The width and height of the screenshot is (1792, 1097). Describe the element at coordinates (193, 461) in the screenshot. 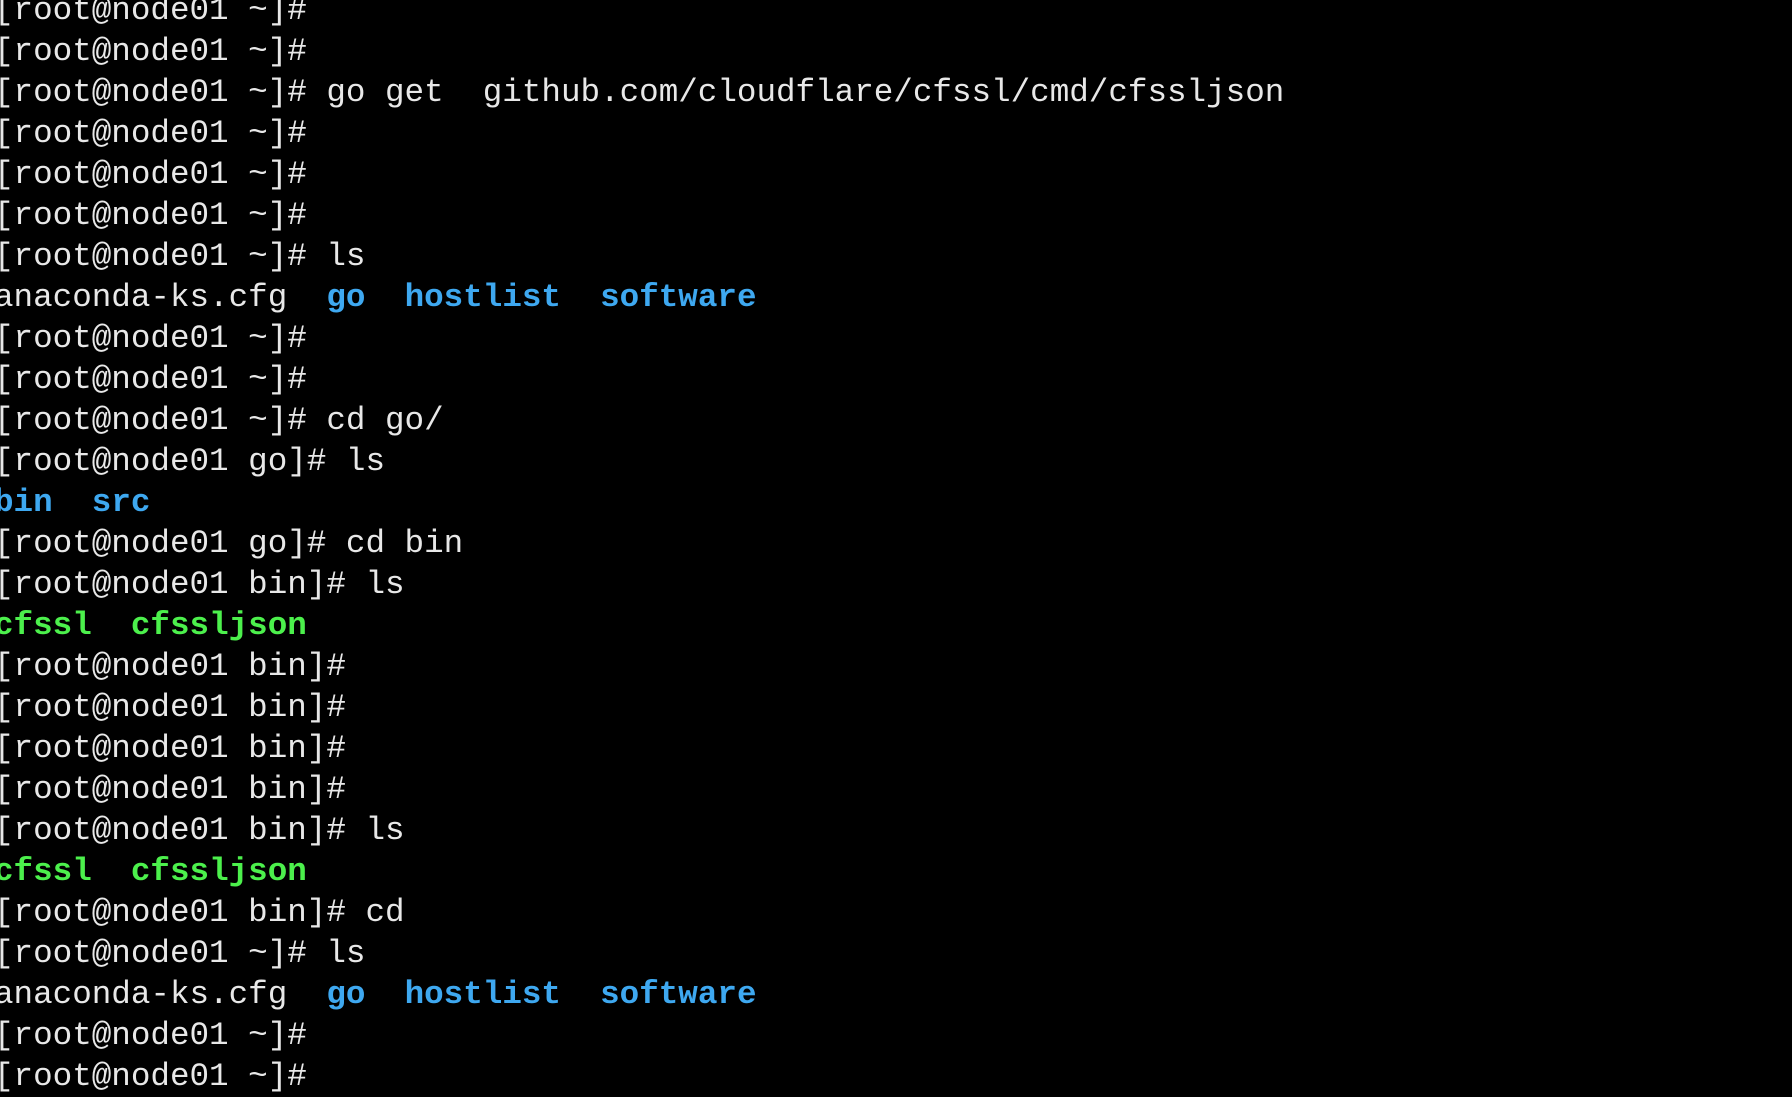

I see `terminal-text: [root@node01 go]# ls` at that location.